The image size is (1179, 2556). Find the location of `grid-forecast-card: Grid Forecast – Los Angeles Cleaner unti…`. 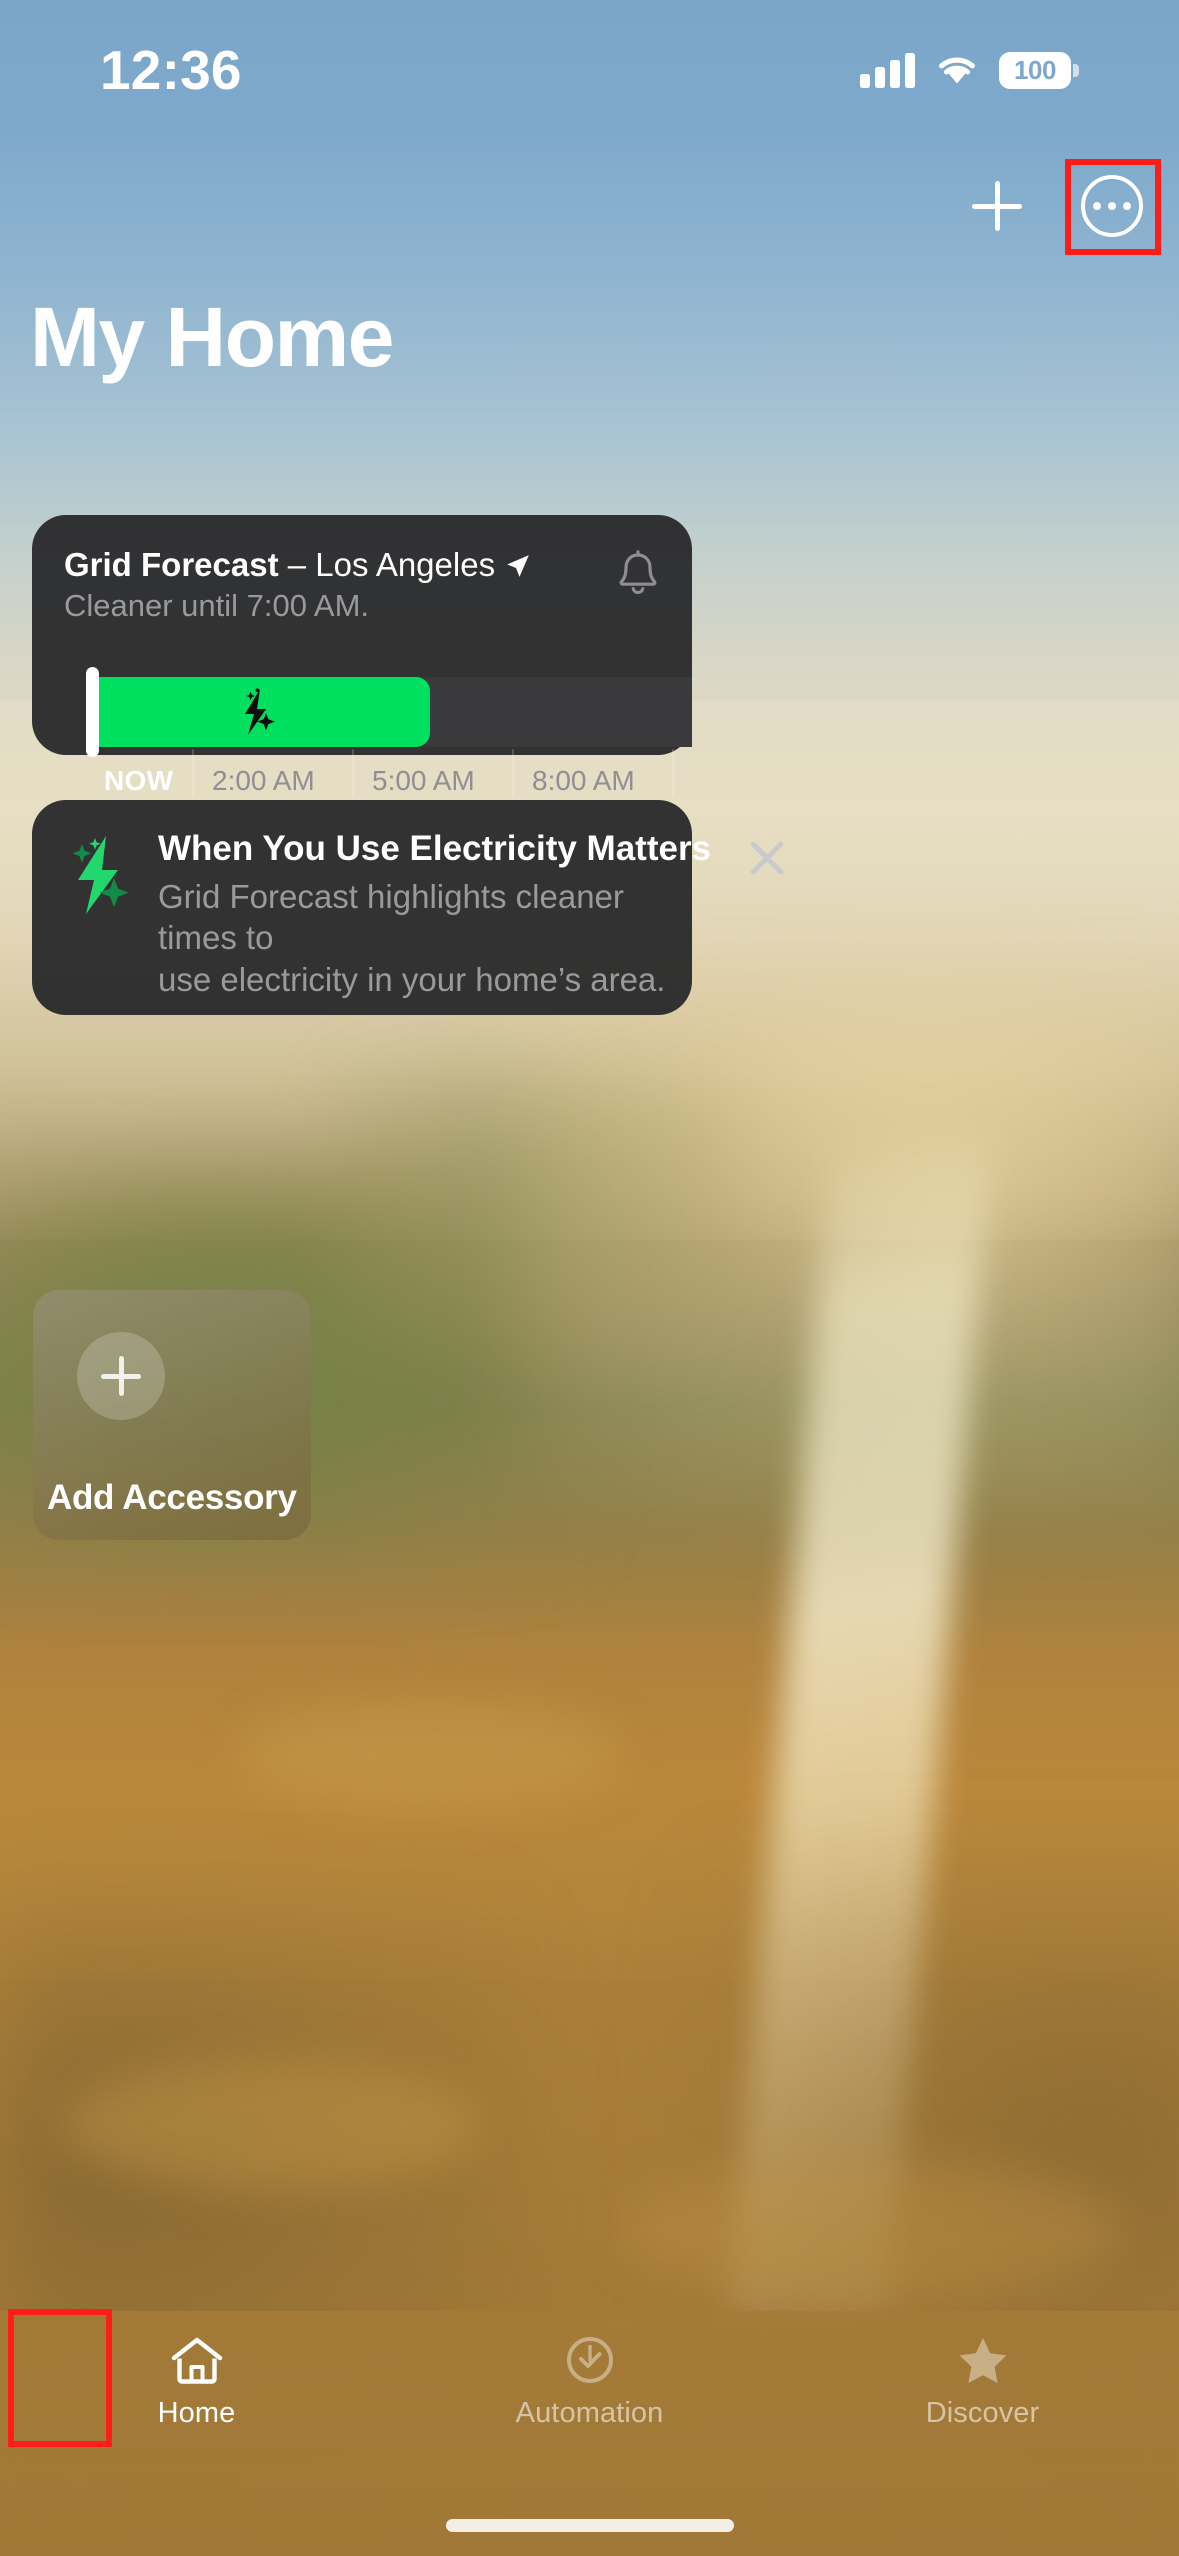

grid-forecast-card: Grid Forecast – Los Angeles Cleaner unti… is located at coordinates (362, 656).